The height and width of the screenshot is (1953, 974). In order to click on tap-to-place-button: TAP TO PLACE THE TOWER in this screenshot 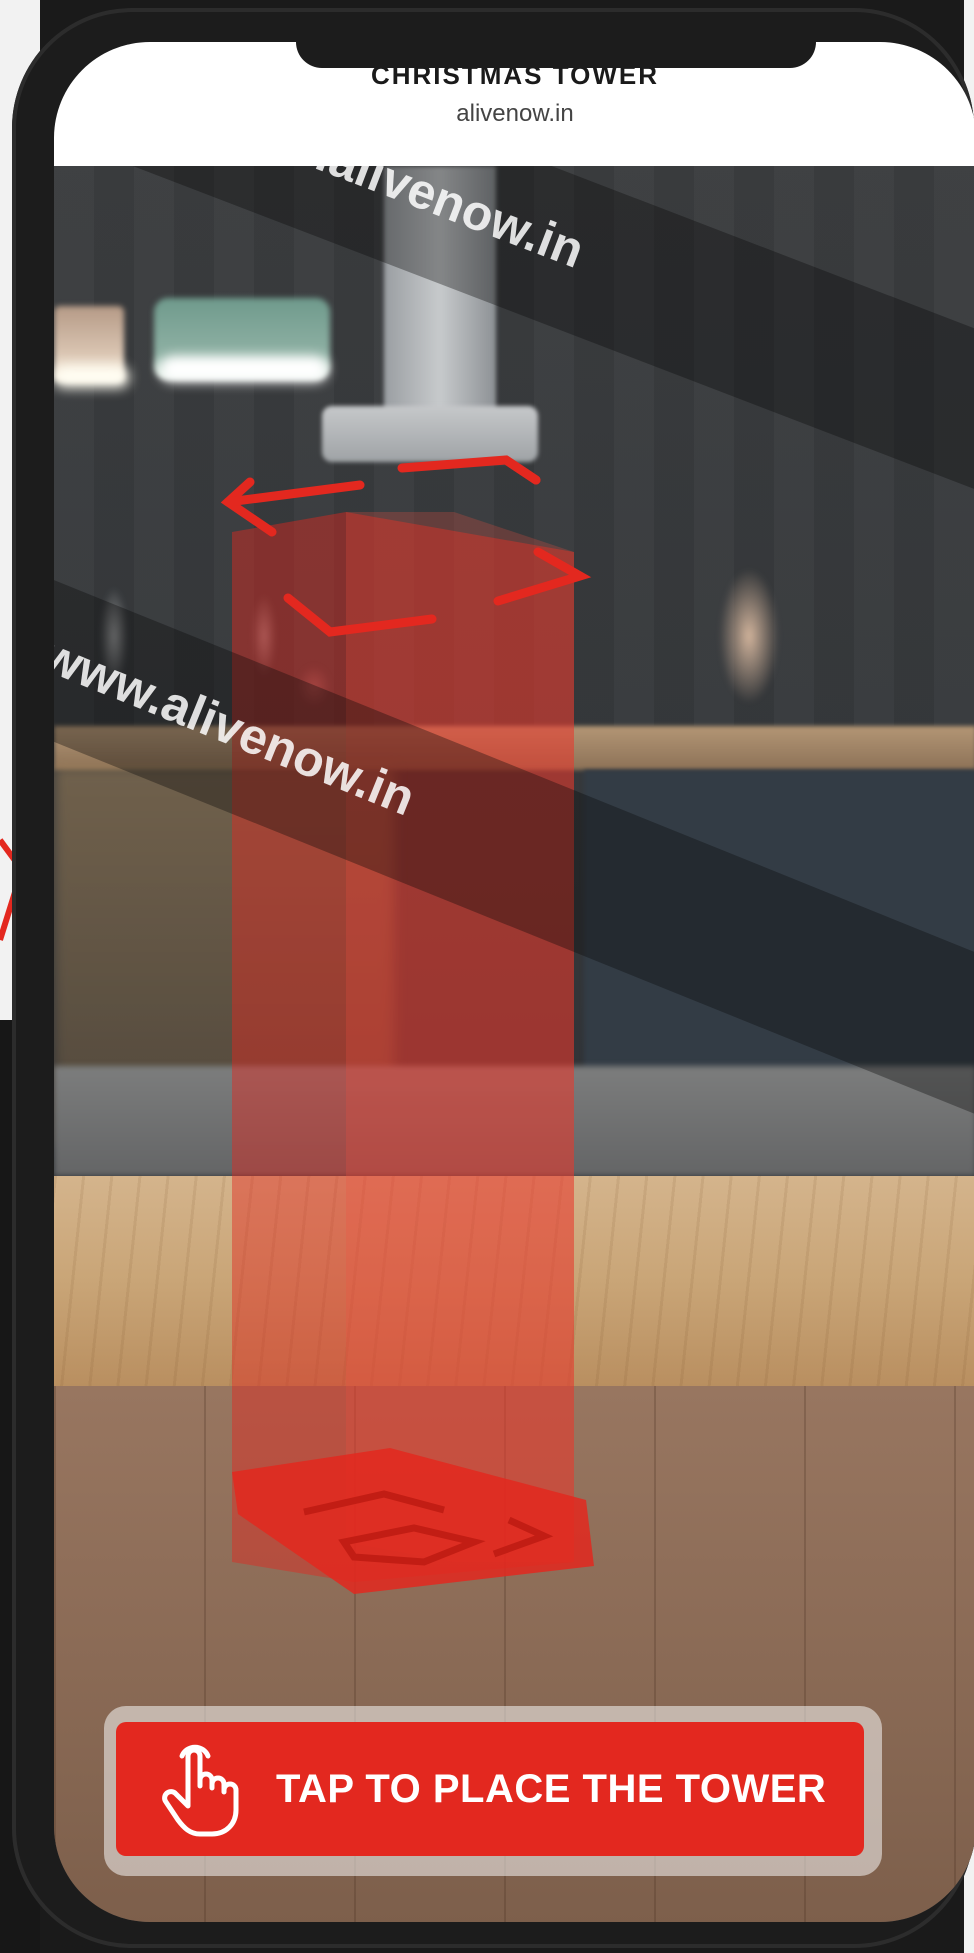, I will do `click(490, 1789)`.